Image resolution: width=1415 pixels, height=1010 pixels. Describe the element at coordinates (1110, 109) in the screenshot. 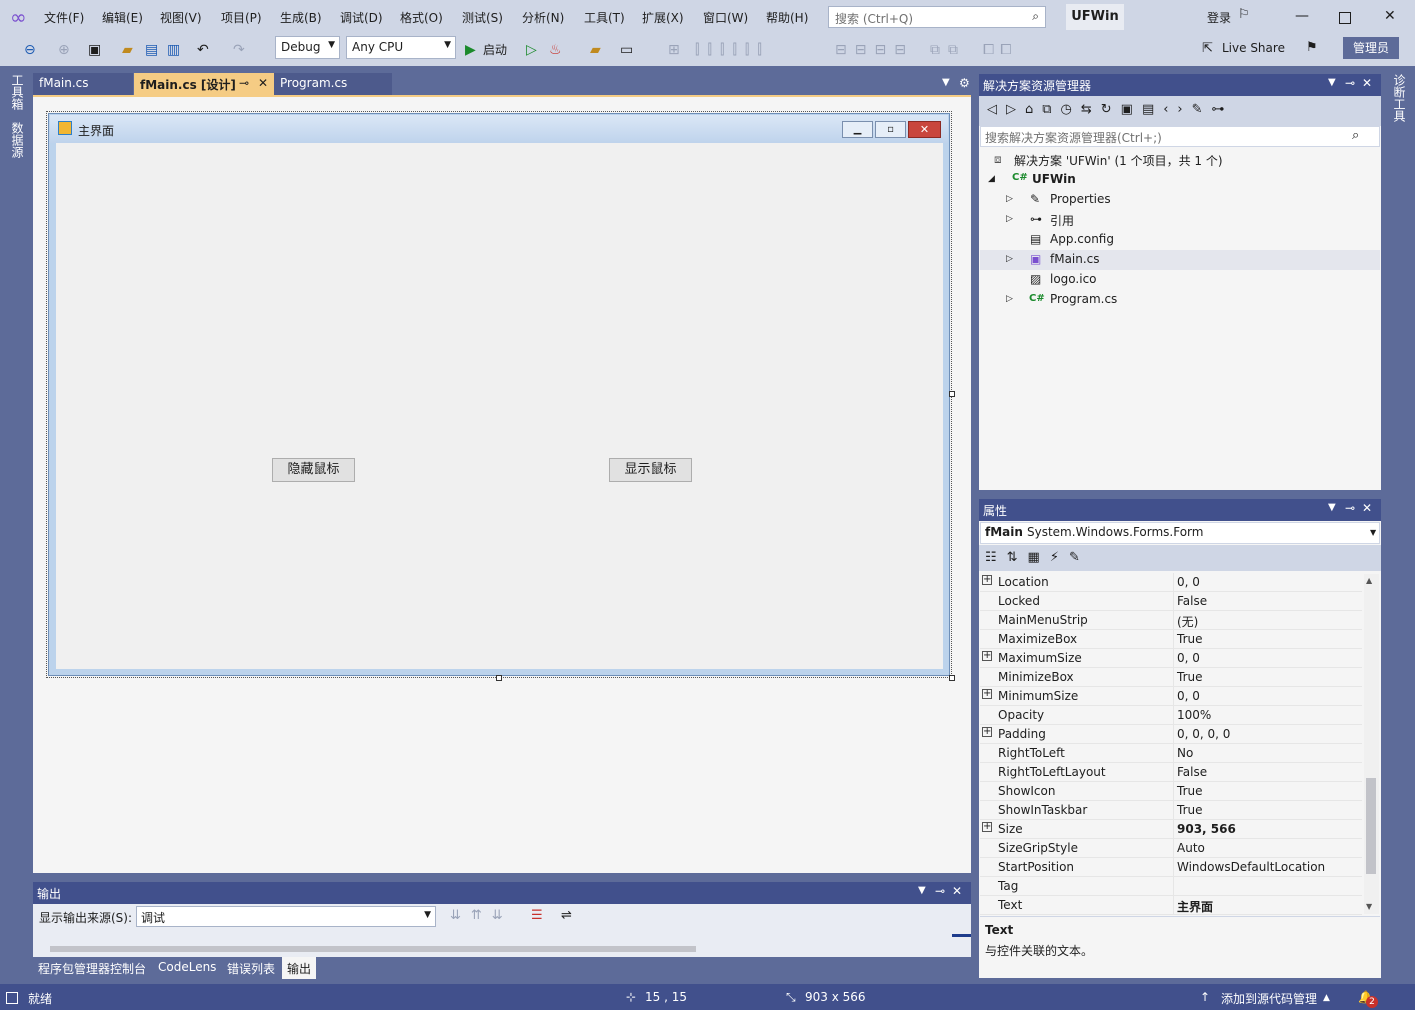

I see `solution-toolbar-icons: ◁▷⌂⧉◷⇆↻▣▤‹›✎⊶` at that location.